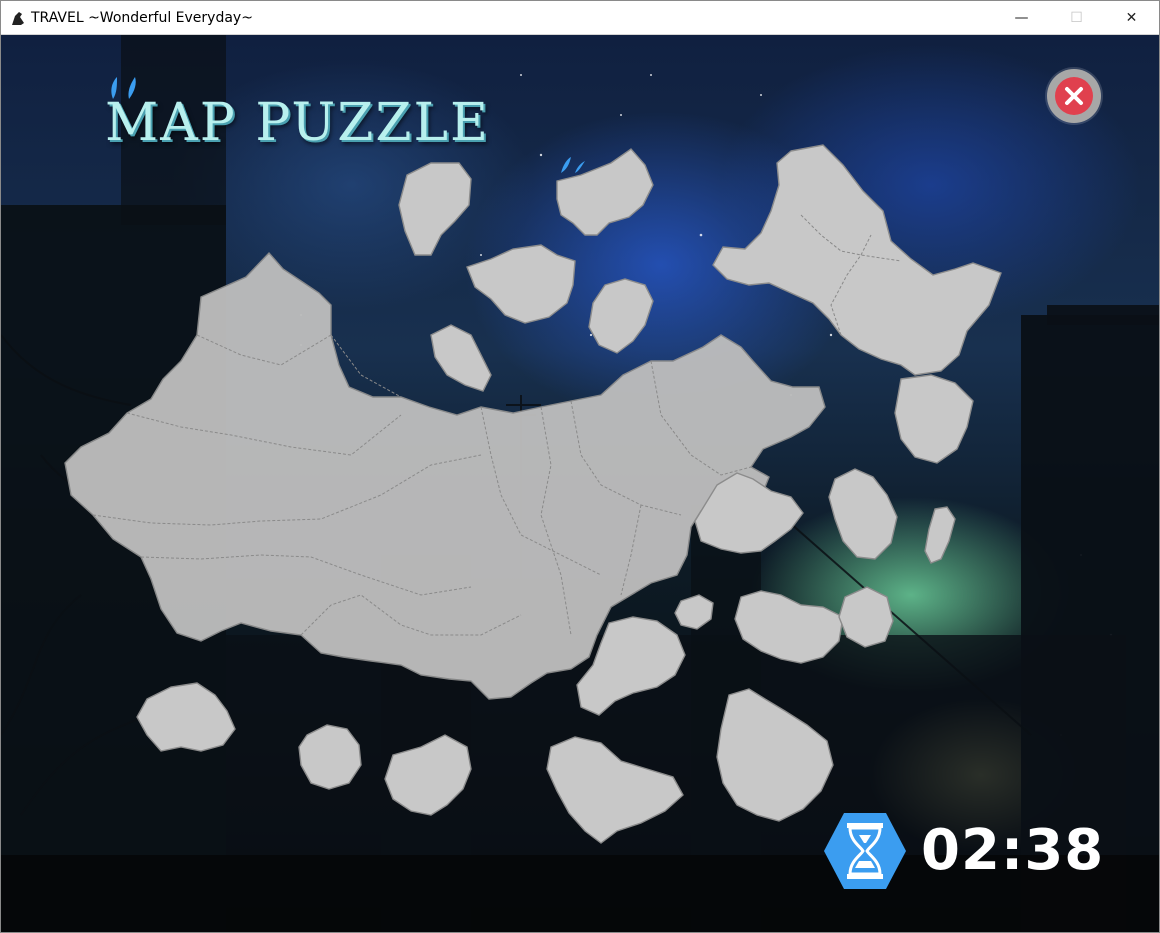 The width and height of the screenshot is (1160, 933). I want to click on hourglass-icon, so click(865, 851).